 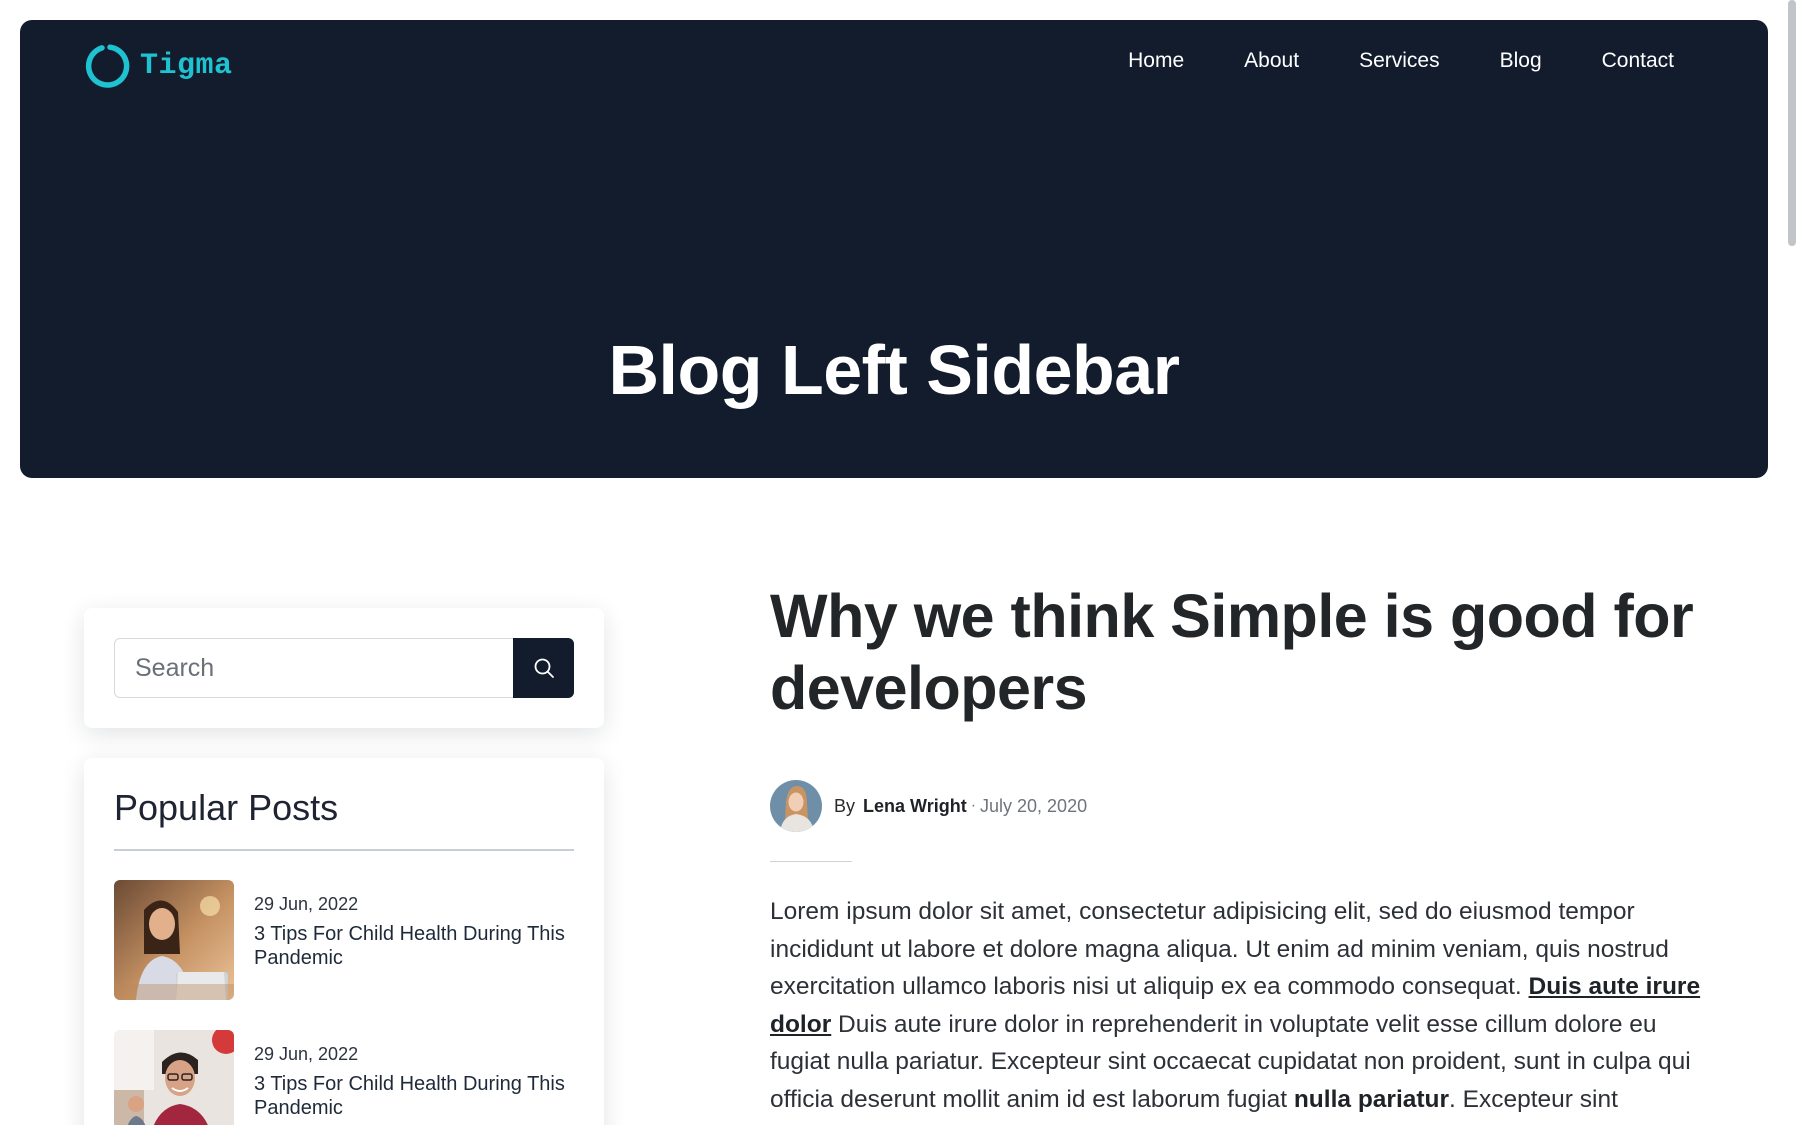 I want to click on search-input, so click(x=314, y=668).